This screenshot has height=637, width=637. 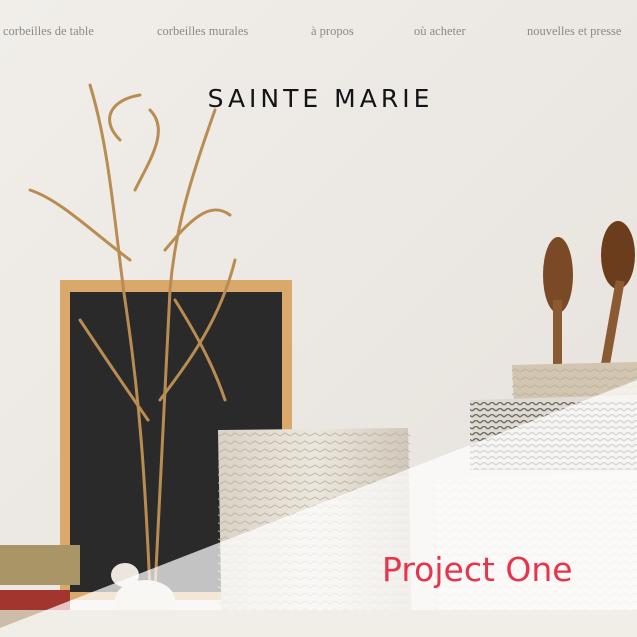 I want to click on project-title: Project One, so click(x=477, y=569).